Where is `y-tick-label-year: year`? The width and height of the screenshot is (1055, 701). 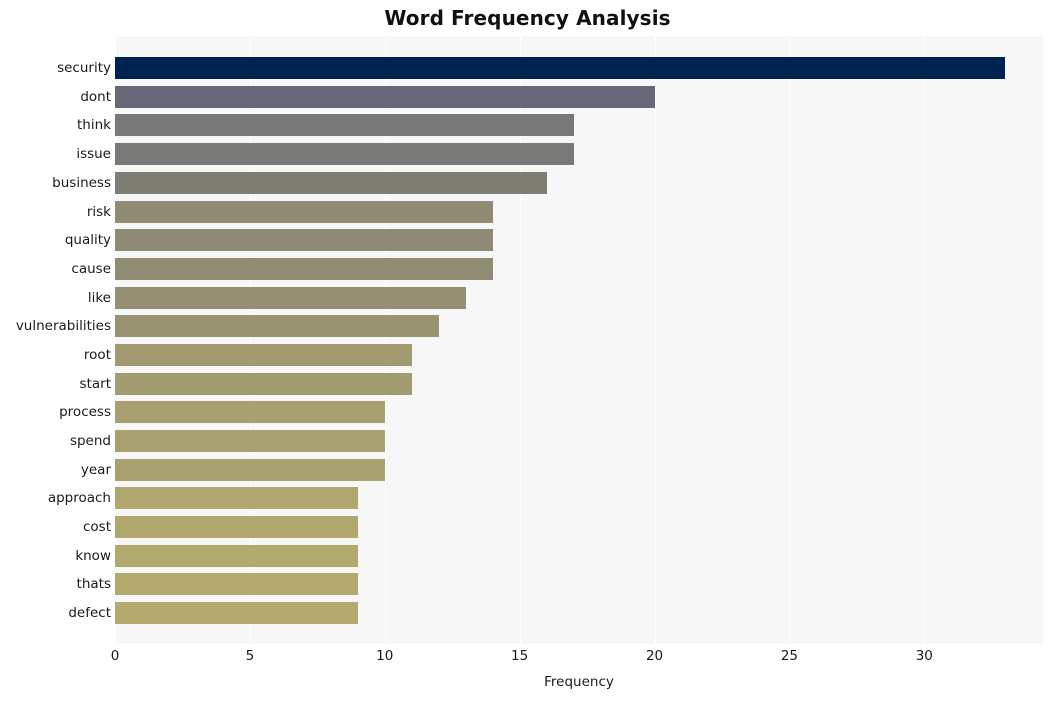
y-tick-label-year: year is located at coordinates (95, 469).